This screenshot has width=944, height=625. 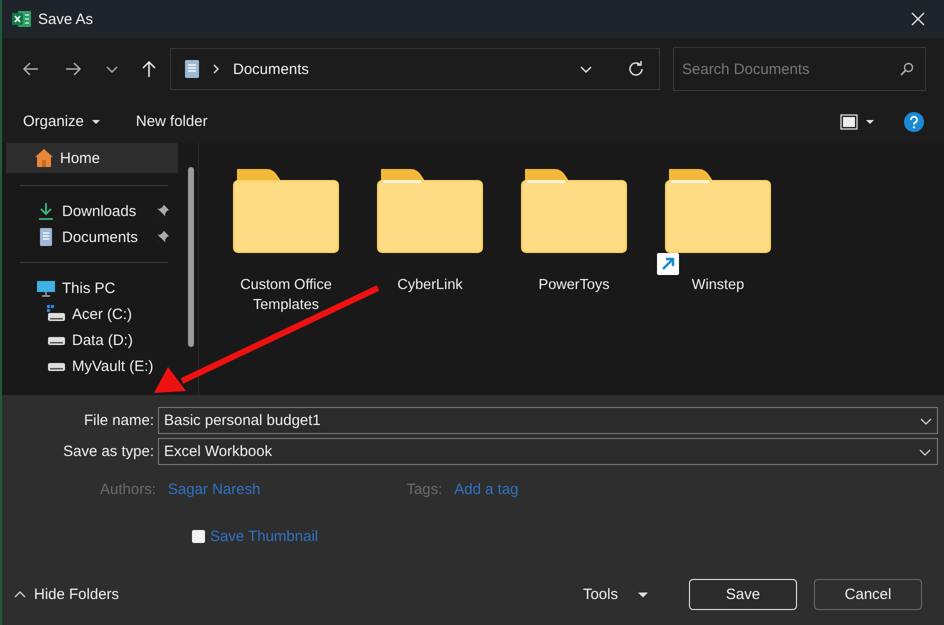 I want to click on search-icon, so click(x=907, y=69).